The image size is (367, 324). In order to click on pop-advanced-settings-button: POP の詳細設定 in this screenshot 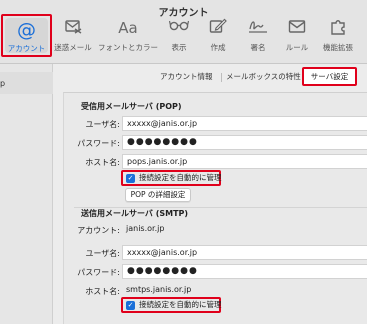, I will do `click(158, 195)`.